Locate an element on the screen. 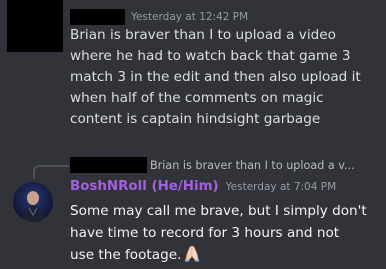 The image size is (386, 269). folded-hands-emoji is located at coordinates (192, 256).